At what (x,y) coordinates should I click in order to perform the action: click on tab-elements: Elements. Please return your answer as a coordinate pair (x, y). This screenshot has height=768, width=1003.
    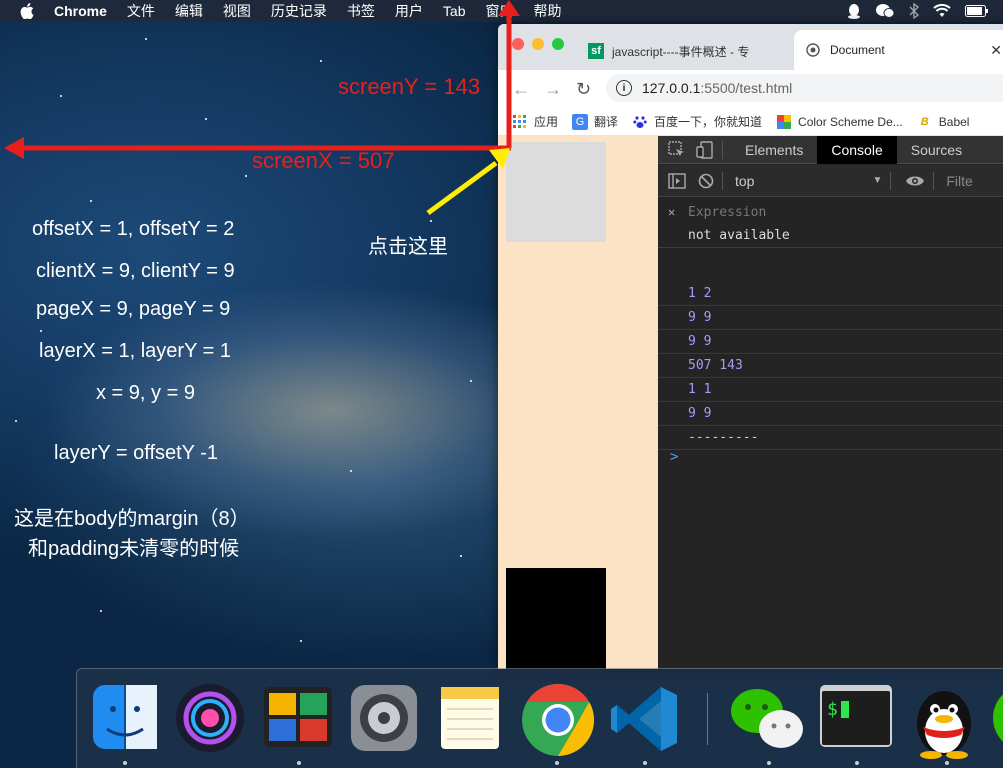
    Looking at the image, I should click on (774, 150).